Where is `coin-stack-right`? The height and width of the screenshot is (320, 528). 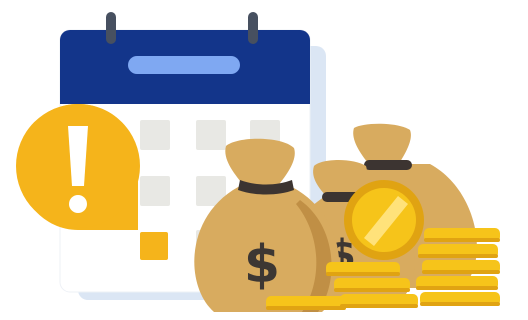
coin-stack-right is located at coordinates (458, 267).